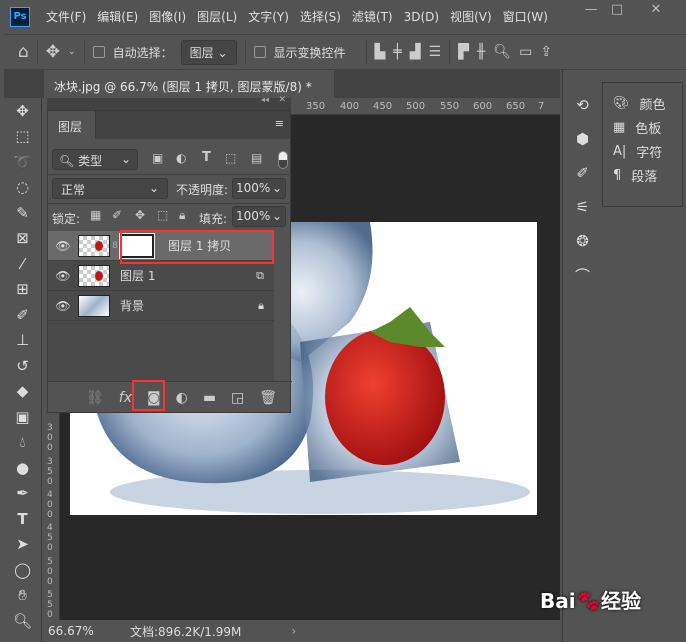  I want to click on menu-file: 文件(F), so click(66, 16).